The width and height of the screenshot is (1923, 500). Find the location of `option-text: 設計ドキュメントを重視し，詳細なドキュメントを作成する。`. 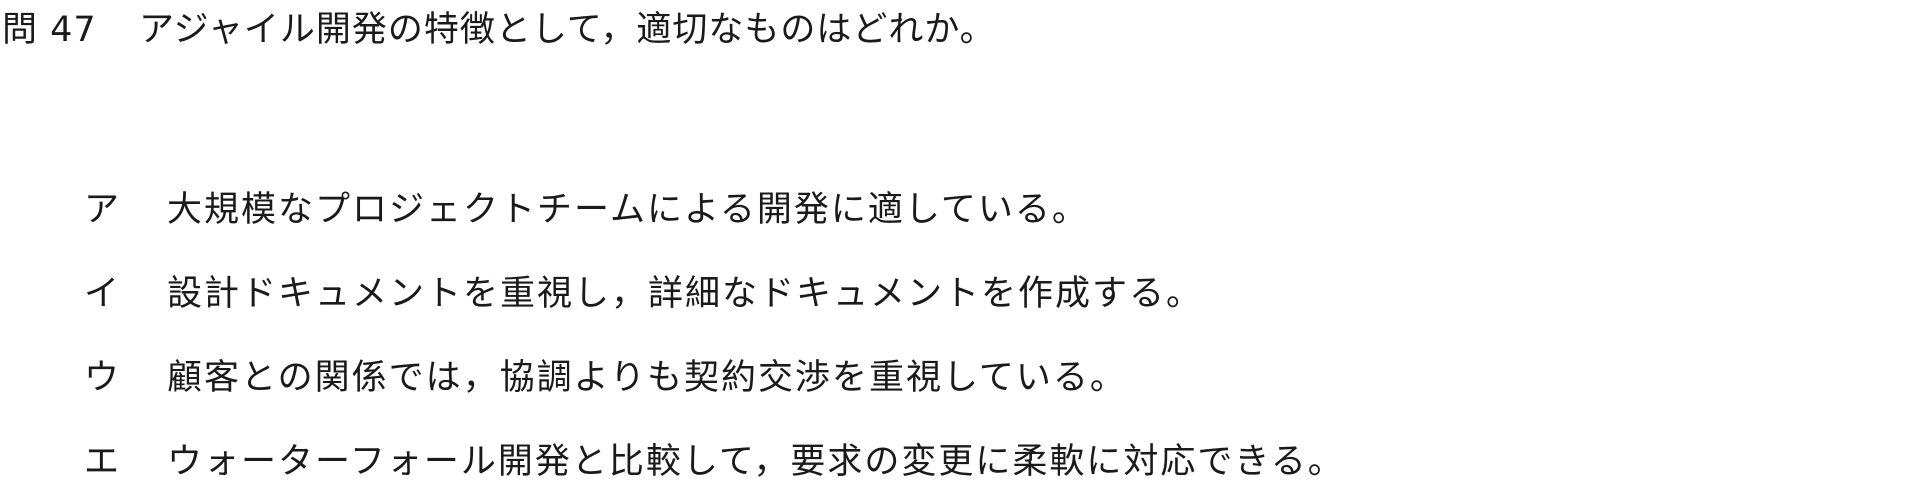

option-text: 設計ドキュメントを重視し，詳細なドキュメントを作成する。 is located at coordinates (685, 293).